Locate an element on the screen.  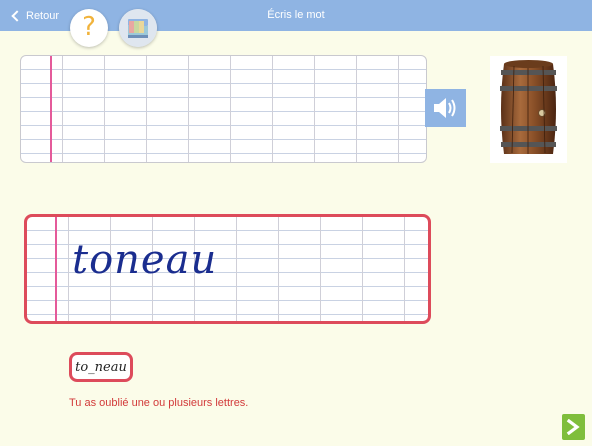
play-sound-button is located at coordinates (445, 108).